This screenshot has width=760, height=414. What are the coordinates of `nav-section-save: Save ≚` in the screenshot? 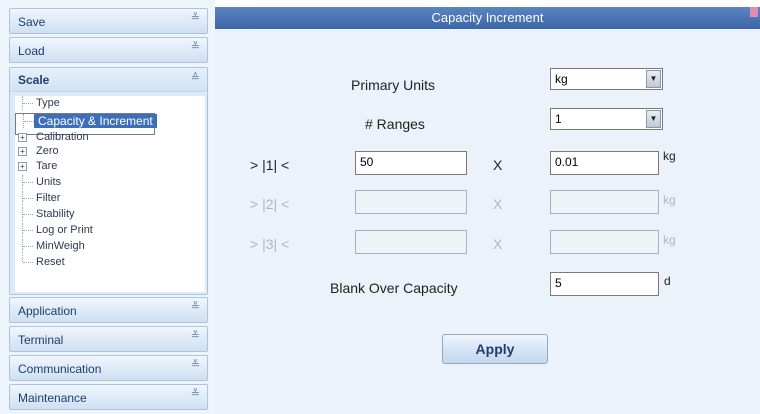 It's located at (108, 21).